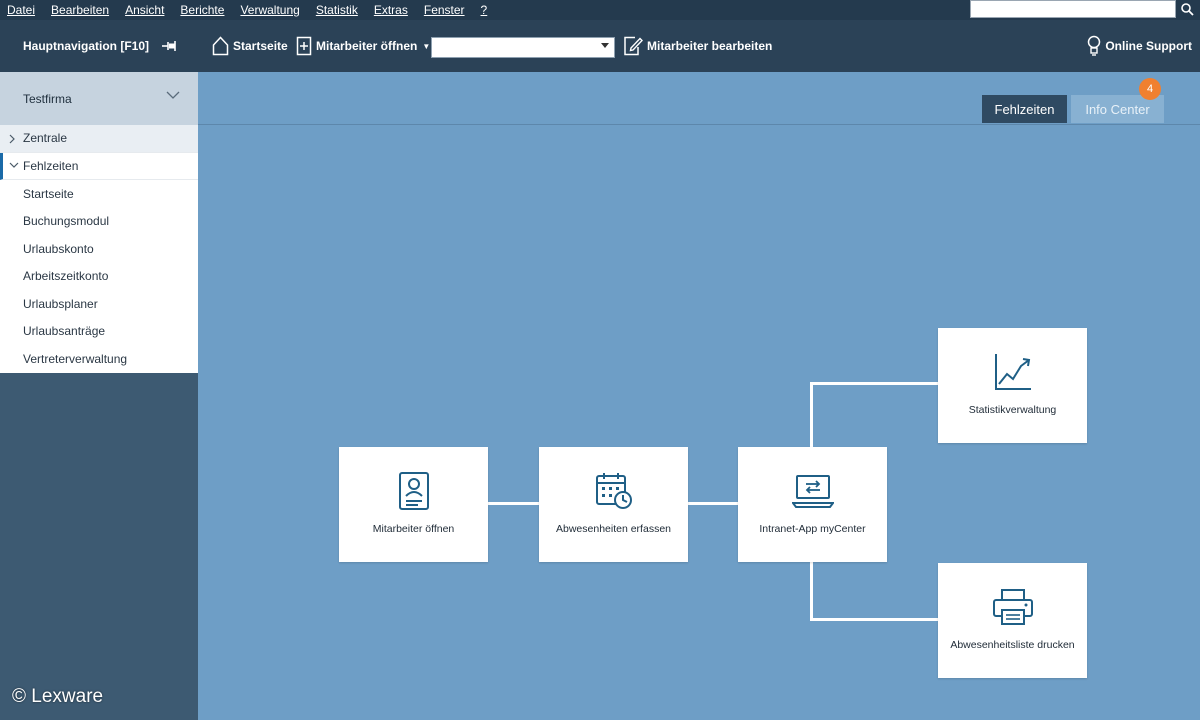  I want to click on card-intranet-app: Intranet-App myCenter, so click(812, 504).